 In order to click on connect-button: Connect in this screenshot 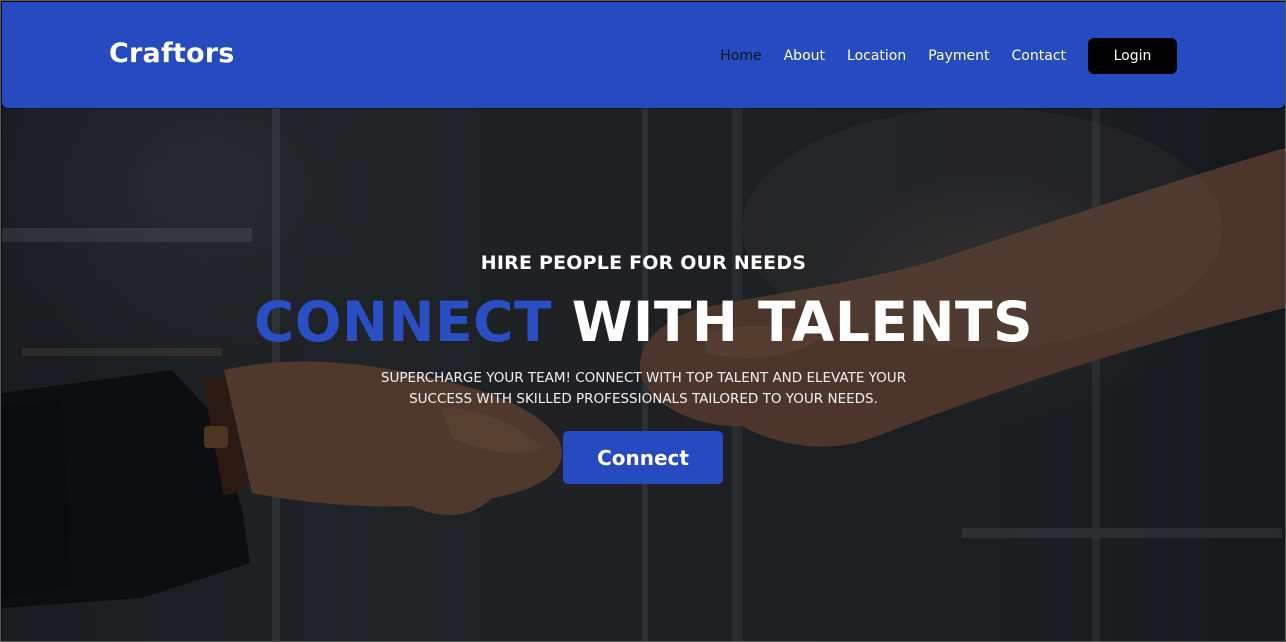, I will do `click(643, 457)`.